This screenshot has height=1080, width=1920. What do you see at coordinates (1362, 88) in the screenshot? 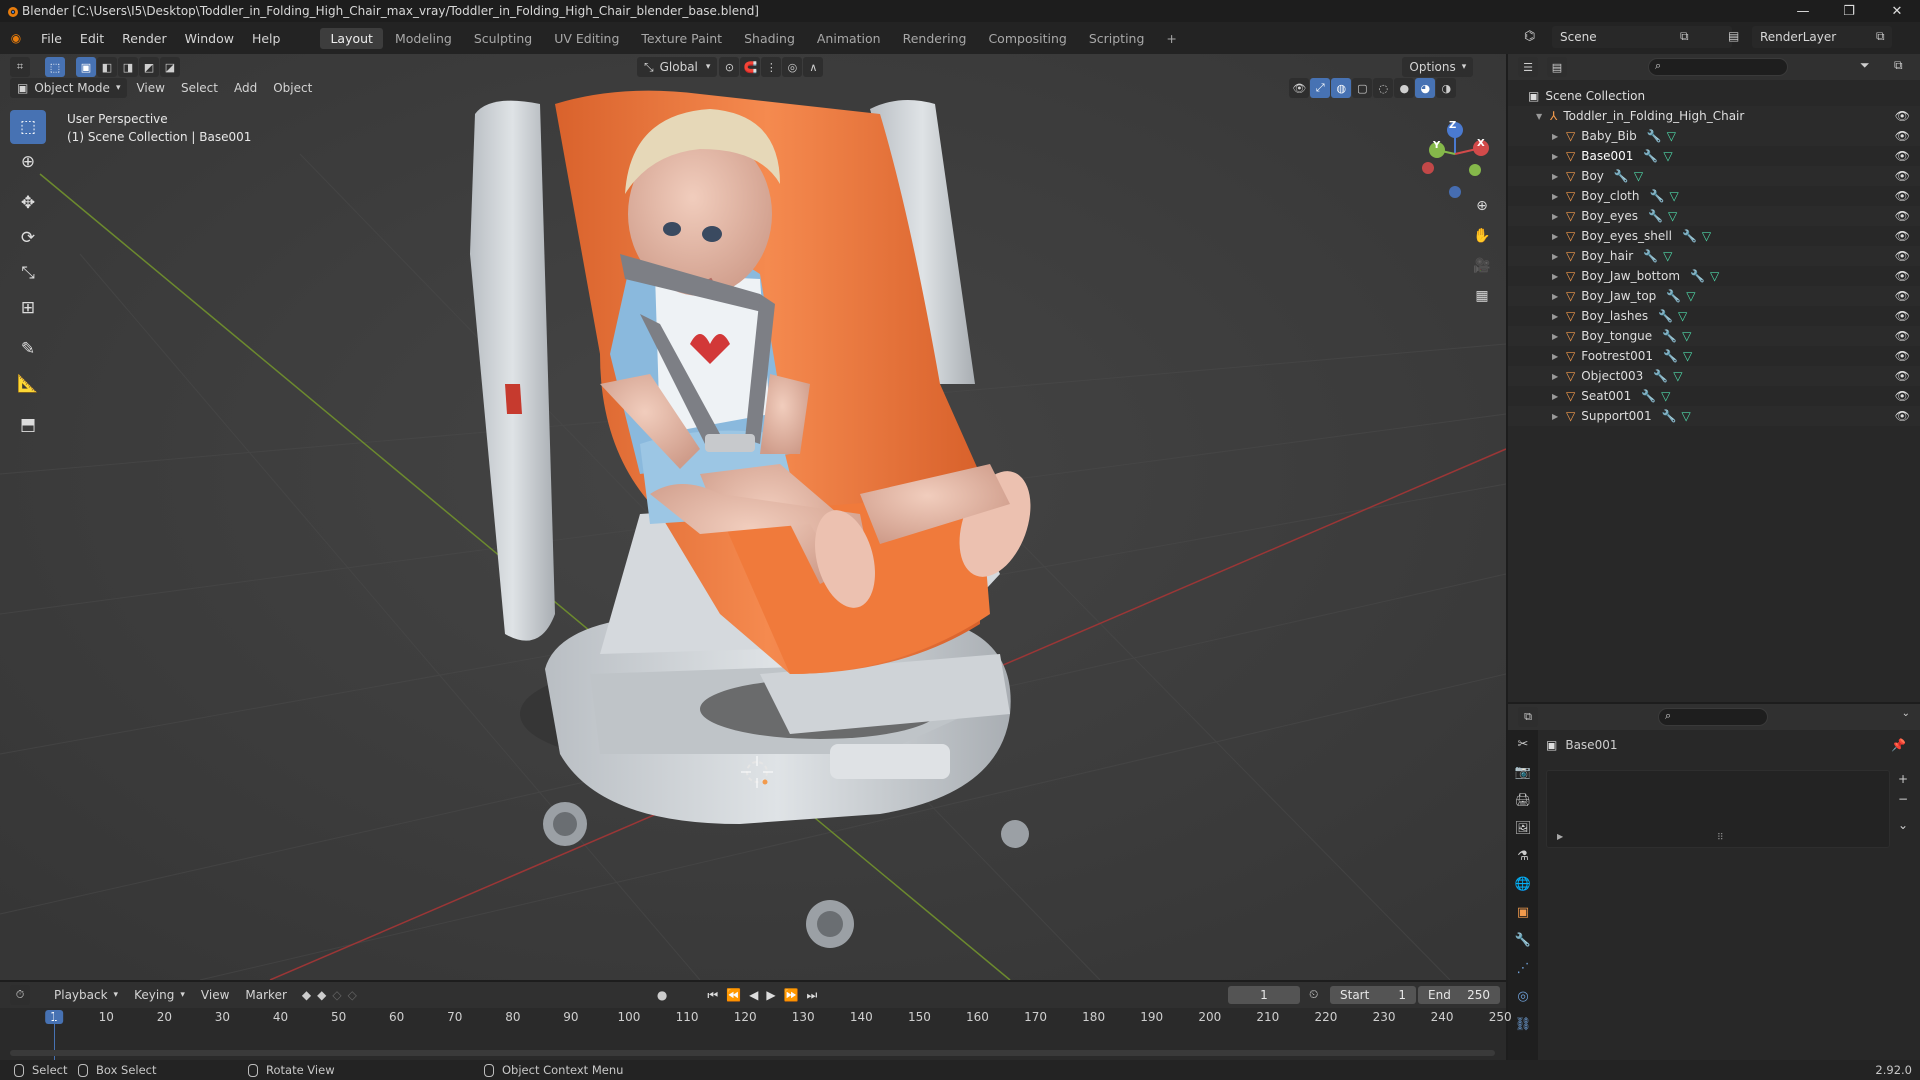
I see `xray-icon: ▢` at bounding box center [1362, 88].